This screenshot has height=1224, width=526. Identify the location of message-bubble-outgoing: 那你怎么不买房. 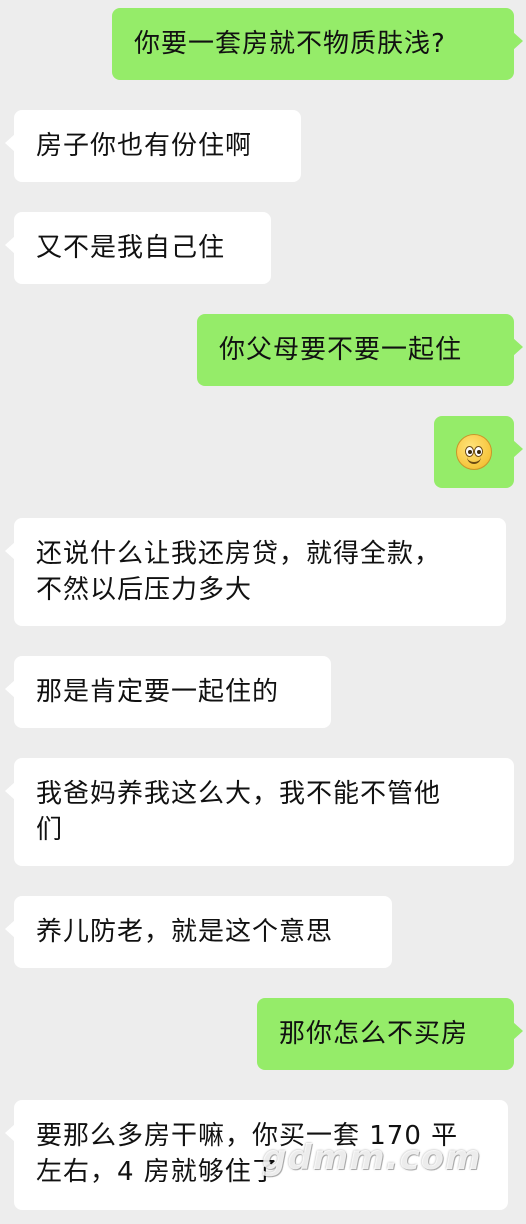
(390, 1034).